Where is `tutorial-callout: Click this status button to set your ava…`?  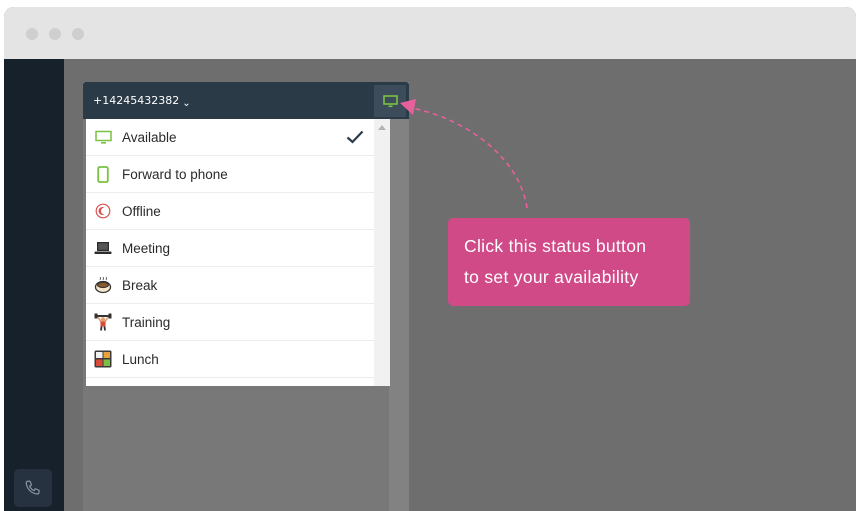
tutorial-callout: Click this status button to set your ava… is located at coordinates (569, 262).